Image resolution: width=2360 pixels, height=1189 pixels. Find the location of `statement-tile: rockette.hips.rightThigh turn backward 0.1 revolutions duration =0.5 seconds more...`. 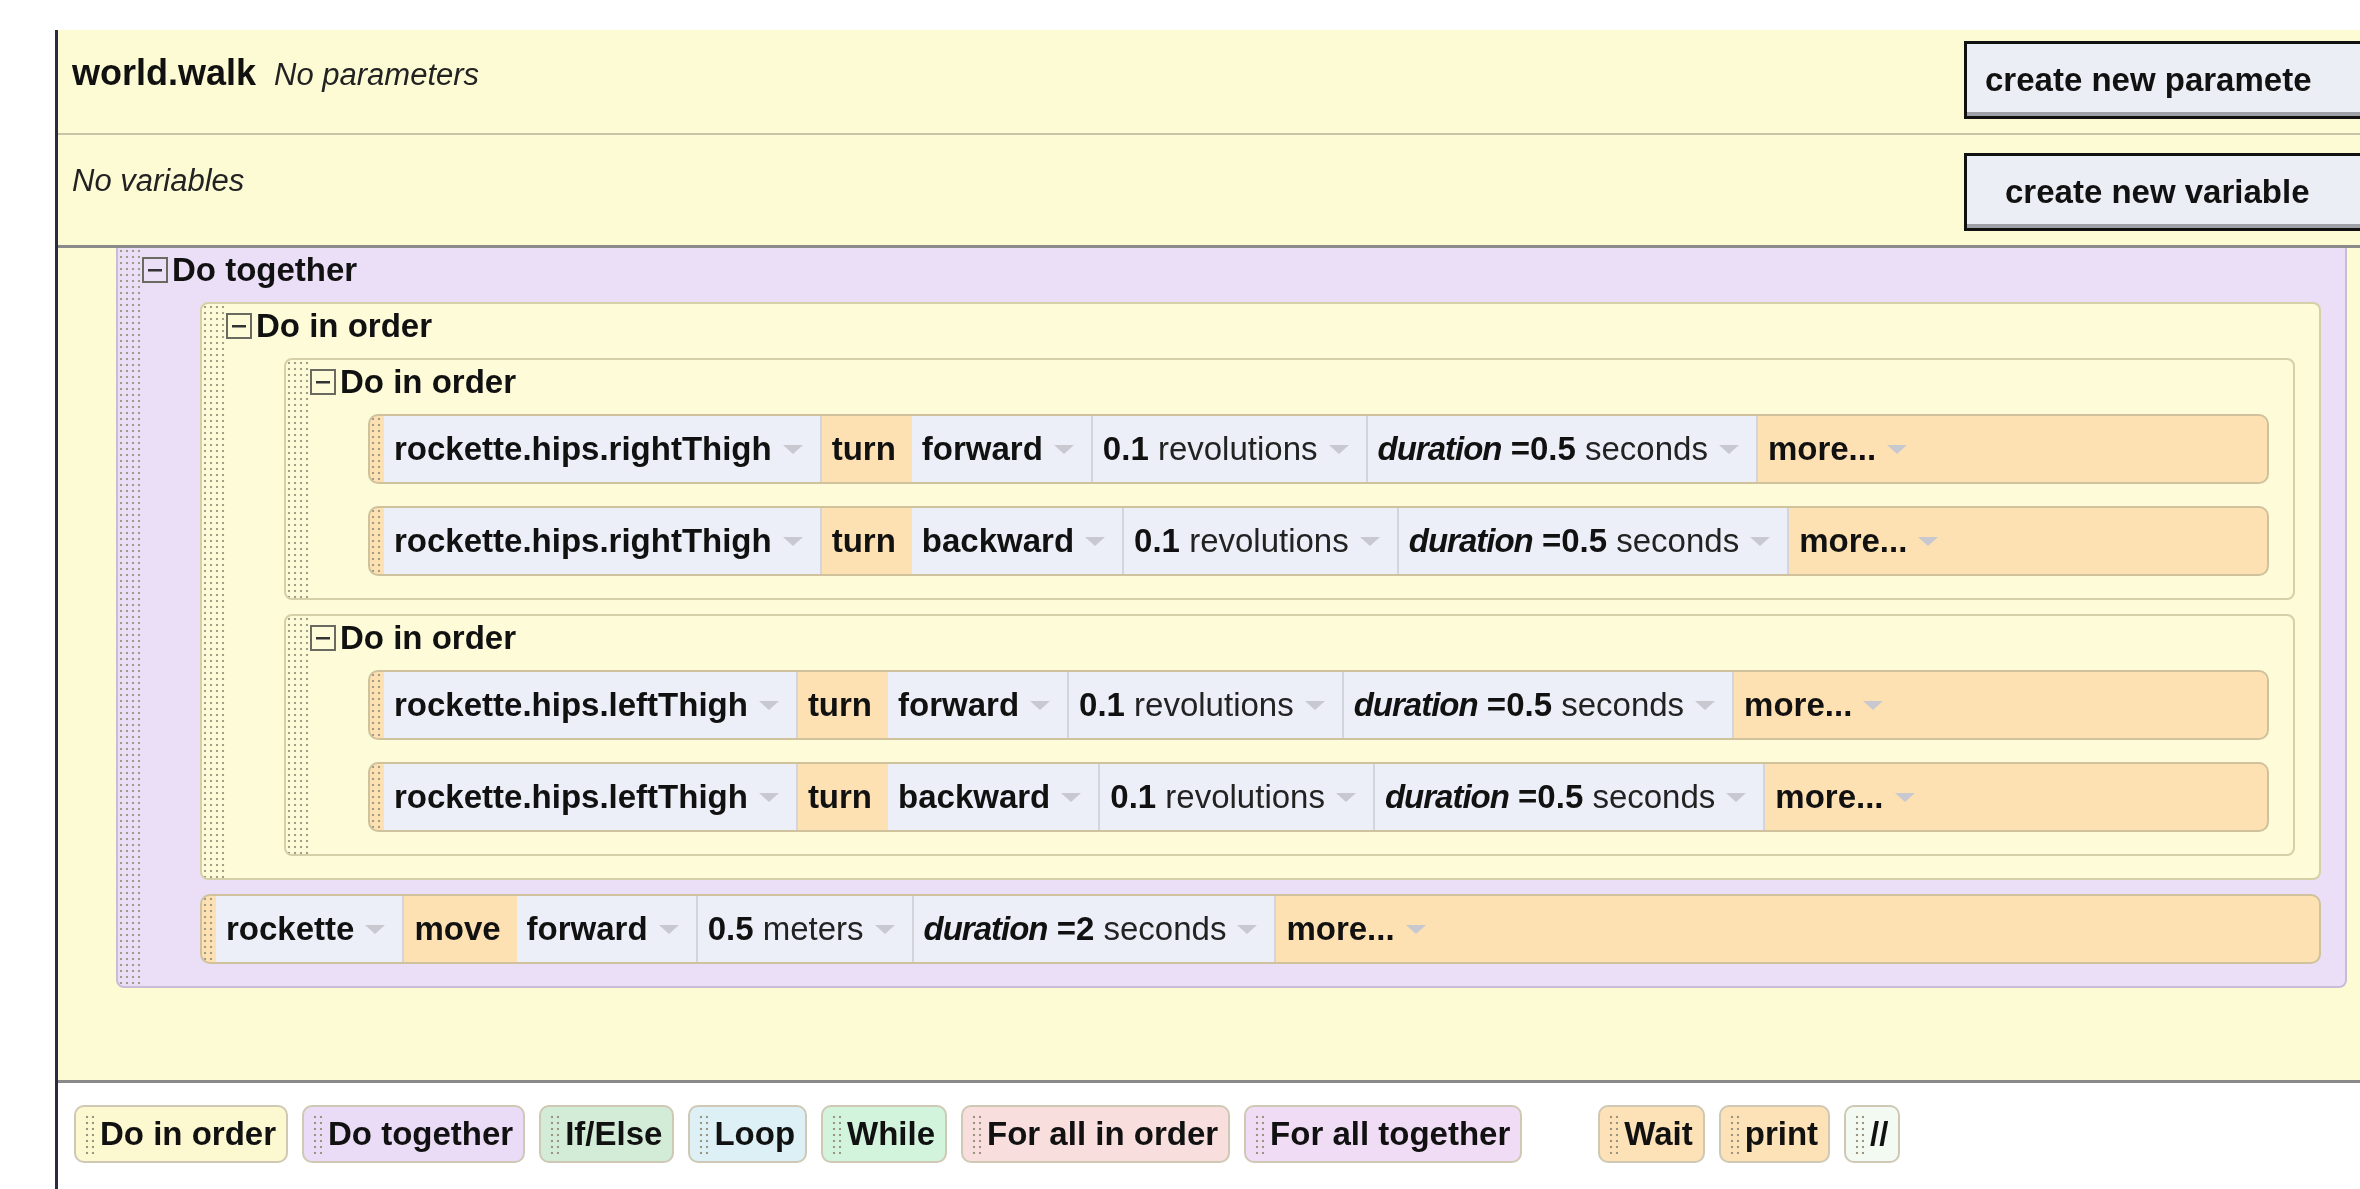

statement-tile: rockette.hips.rightThigh turn backward 0.1 revolutions duration =0.5 seconds more... is located at coordinates (1318, 541).